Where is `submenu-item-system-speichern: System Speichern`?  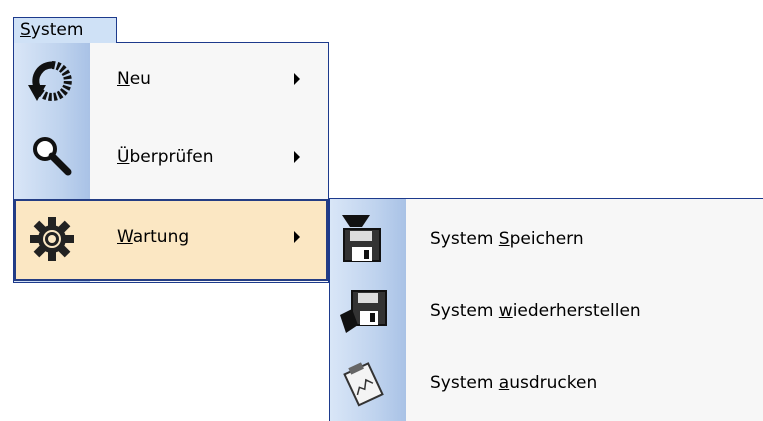 submenu-item-system-speichern: System Speichern is located at coordinates (546, 239).